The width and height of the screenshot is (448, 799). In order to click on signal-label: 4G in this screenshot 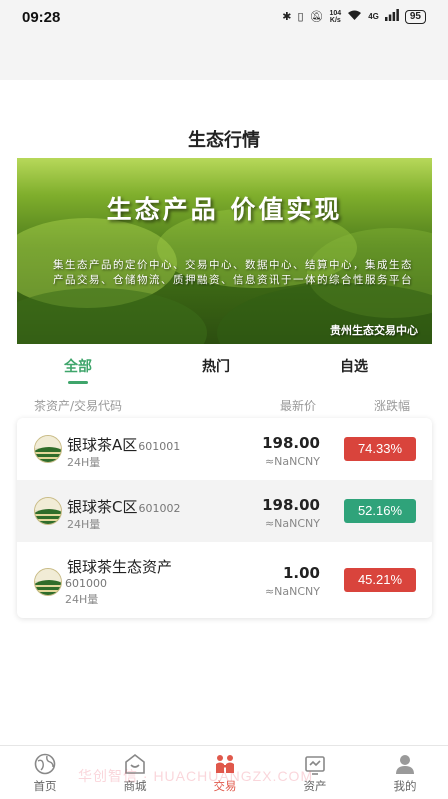, I will do `click(373, 16)`.